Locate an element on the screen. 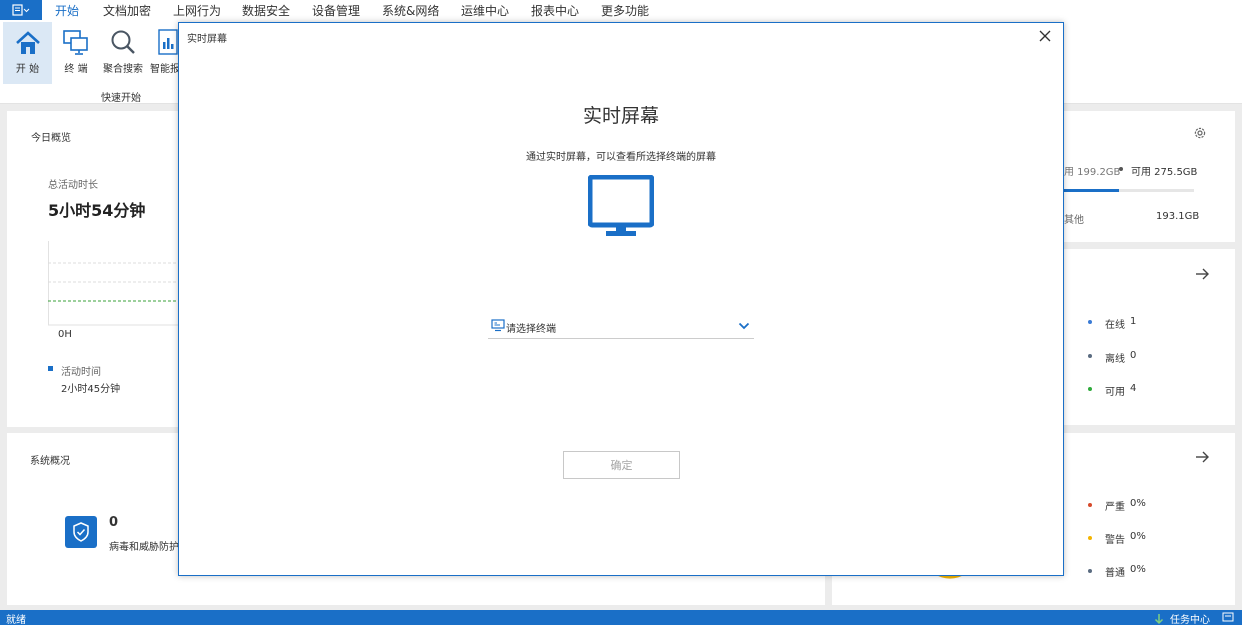  available-label: 可用 is located at coordinates (1115, 392).